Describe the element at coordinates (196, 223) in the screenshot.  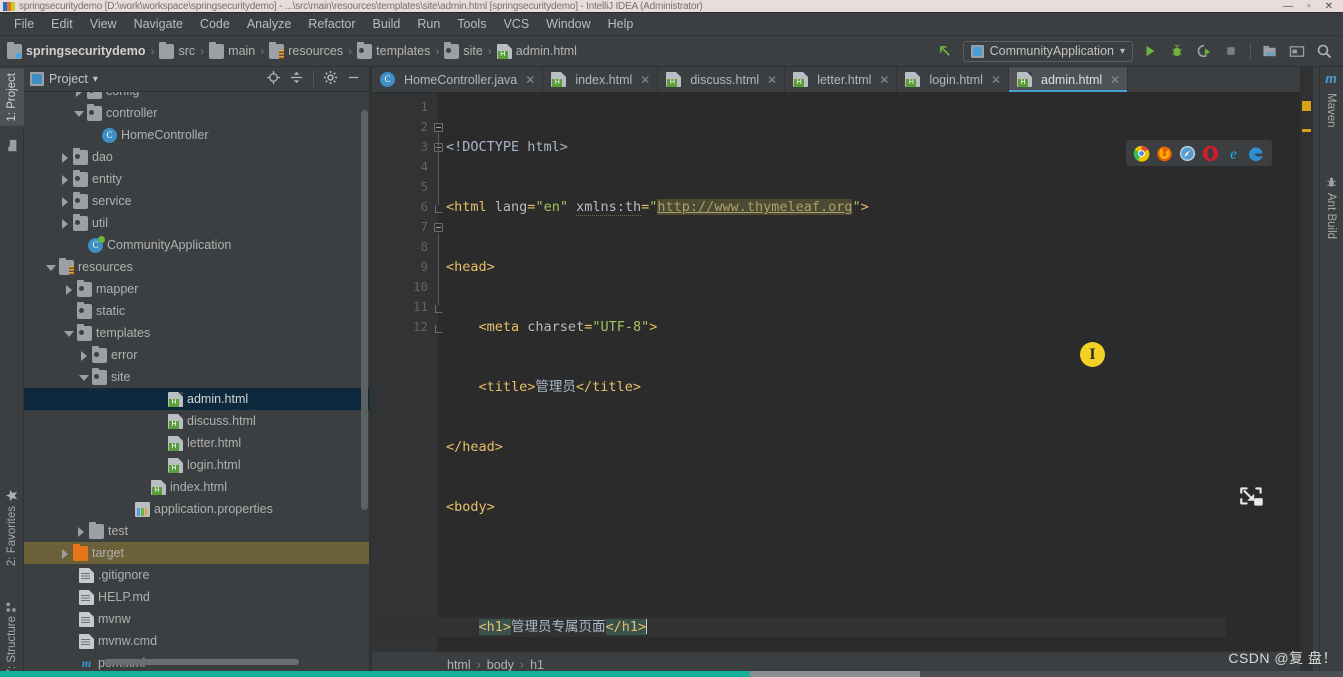
I see `tree-row-util: util` at that location.